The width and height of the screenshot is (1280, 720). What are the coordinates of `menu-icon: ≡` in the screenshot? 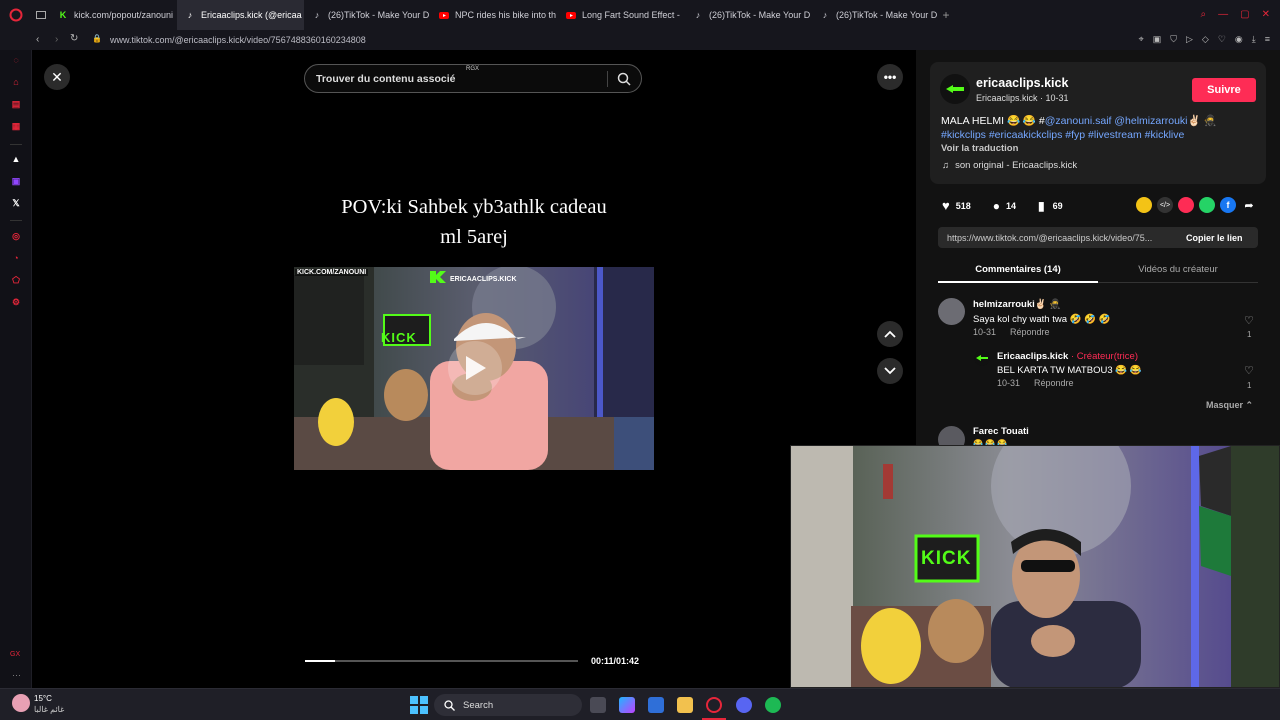 It's located at (1267, 39).